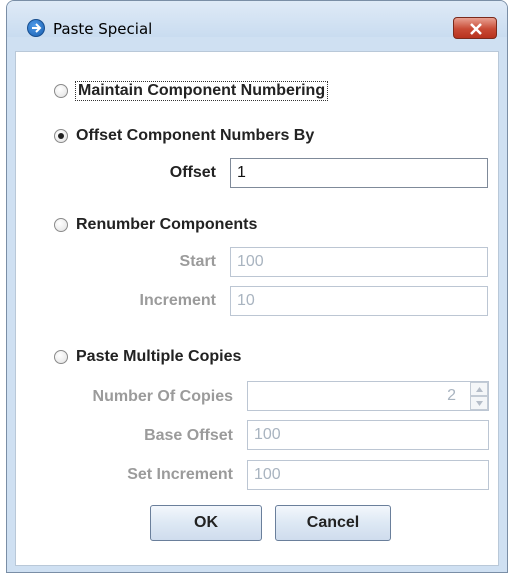  I want to click on set-increment-label: Set Increment, so click(180, 474).